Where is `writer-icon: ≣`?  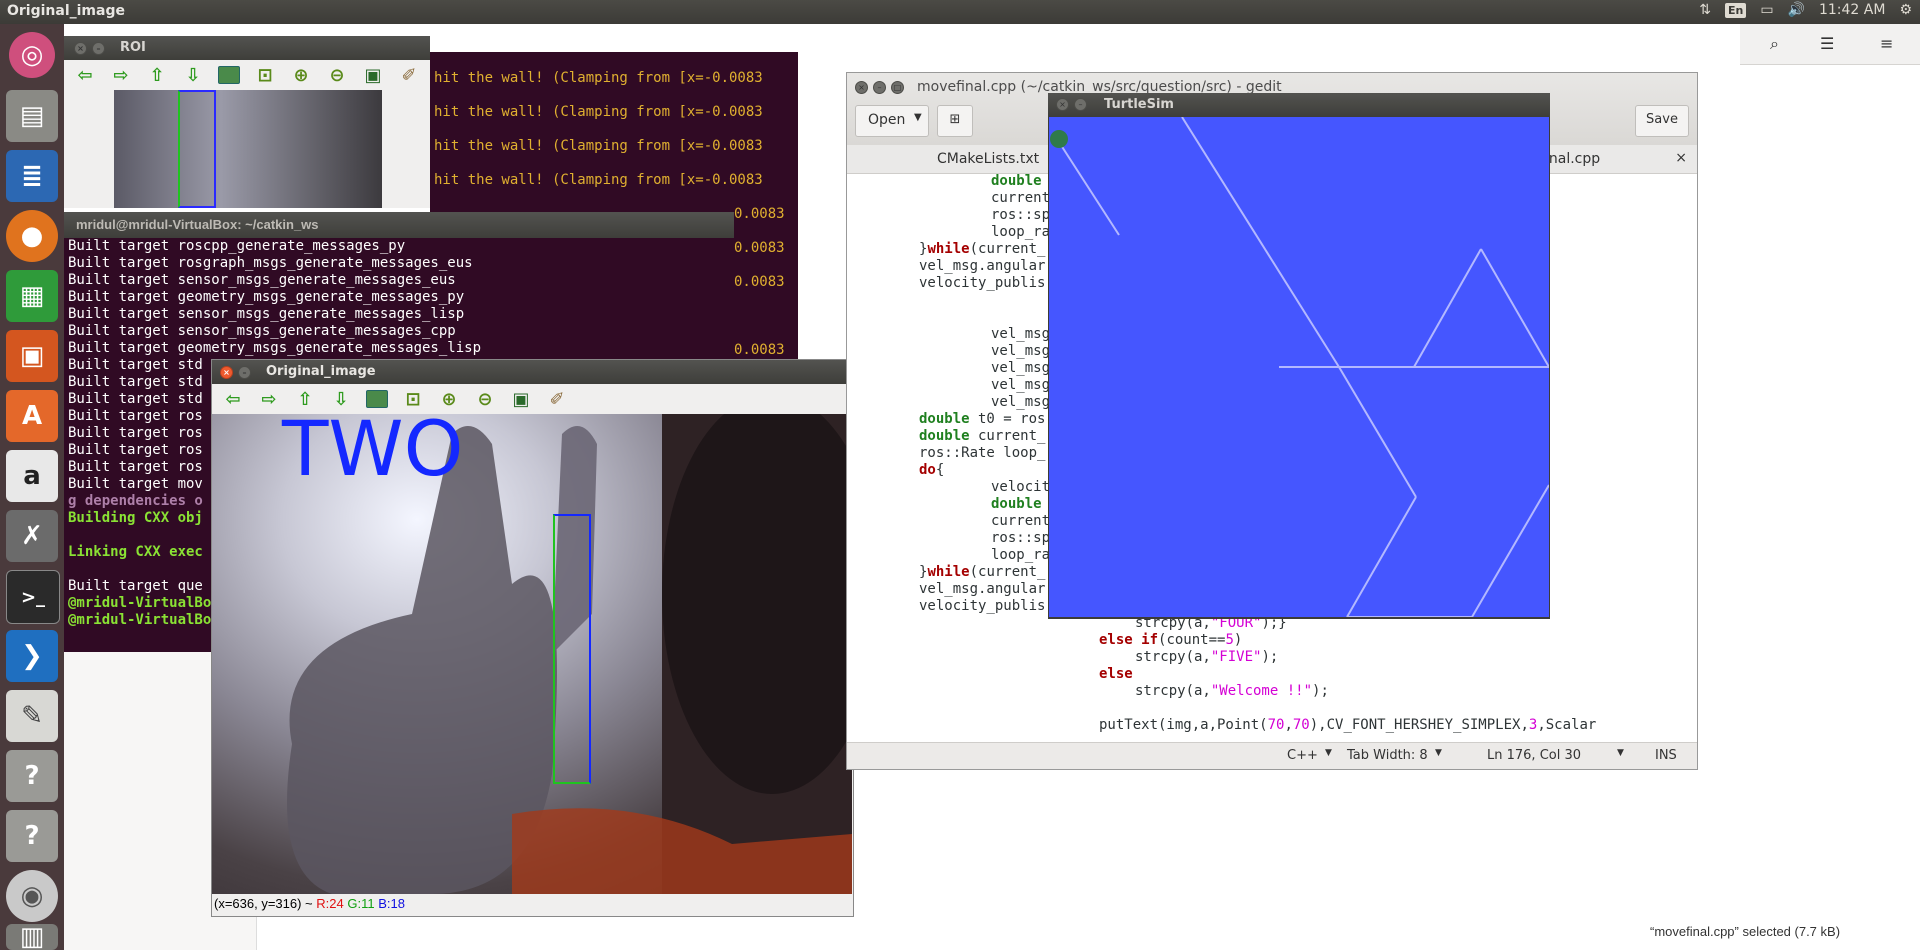 writer-icon: ≣ is located at coordinates (32, 176).